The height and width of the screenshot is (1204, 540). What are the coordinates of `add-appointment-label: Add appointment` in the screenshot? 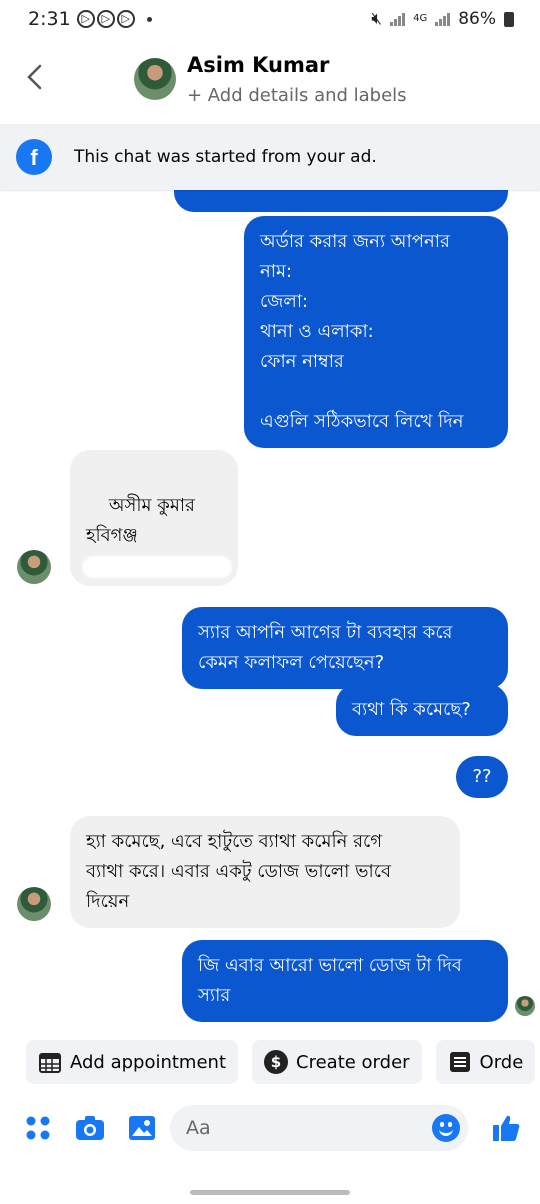 It's located at (148, 1062).